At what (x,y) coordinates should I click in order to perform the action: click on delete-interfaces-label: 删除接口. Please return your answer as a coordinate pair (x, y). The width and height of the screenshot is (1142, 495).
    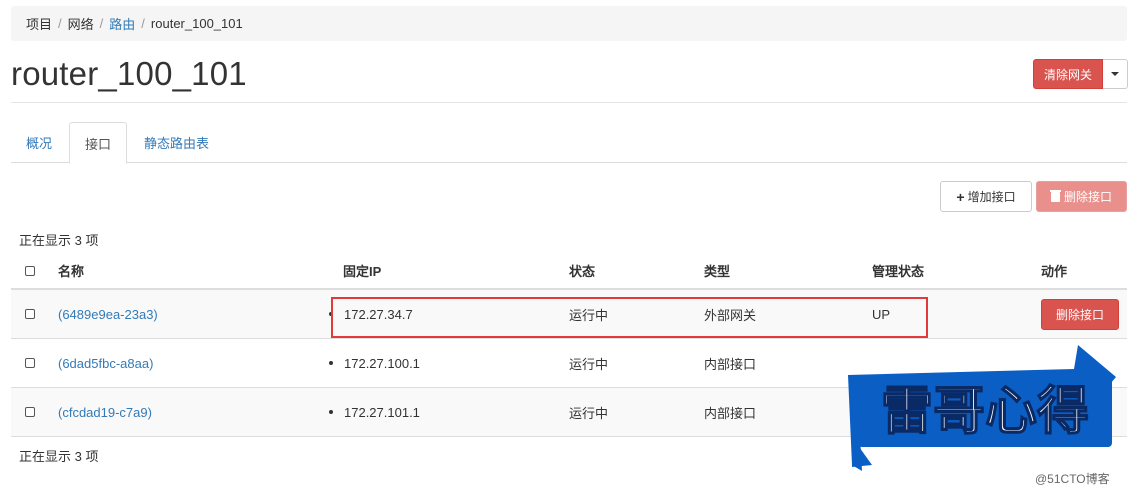
    Looking at the image, I should click on (1087, 197).